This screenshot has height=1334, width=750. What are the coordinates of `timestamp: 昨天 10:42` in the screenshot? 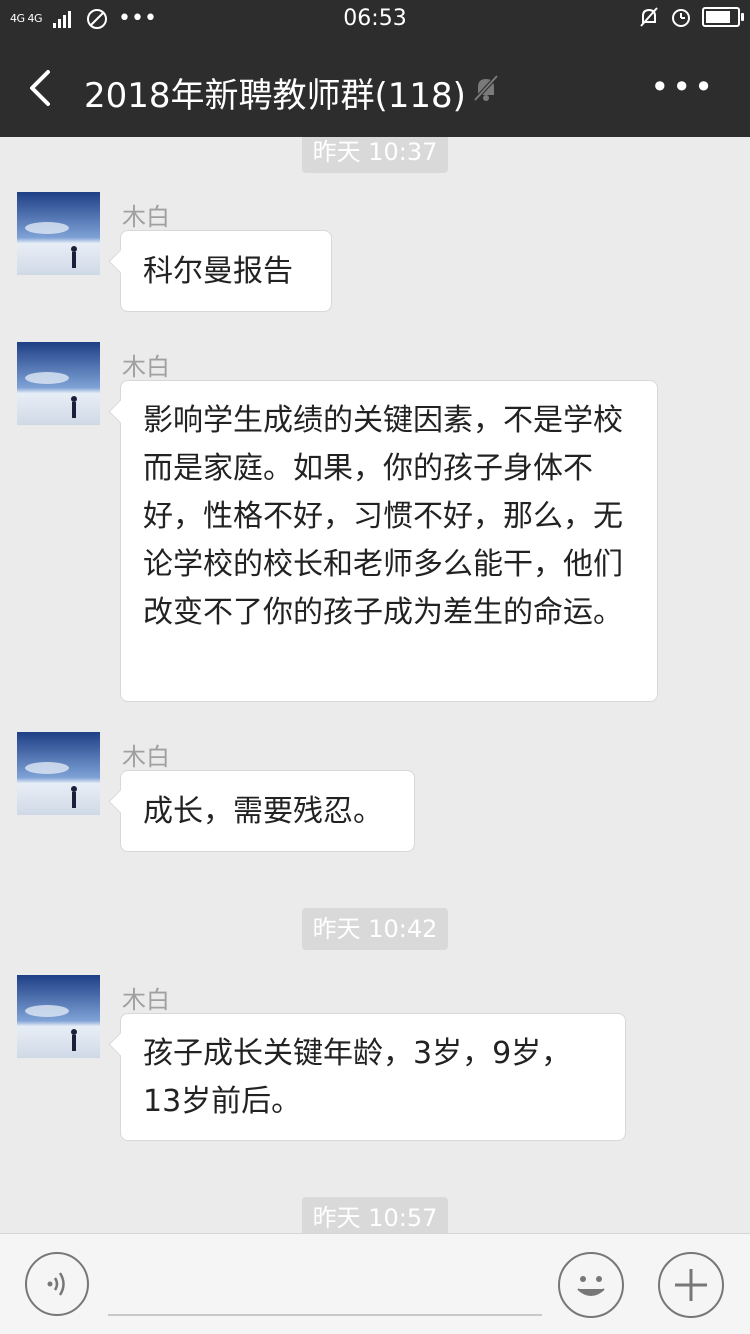 It's located at (375, 929).